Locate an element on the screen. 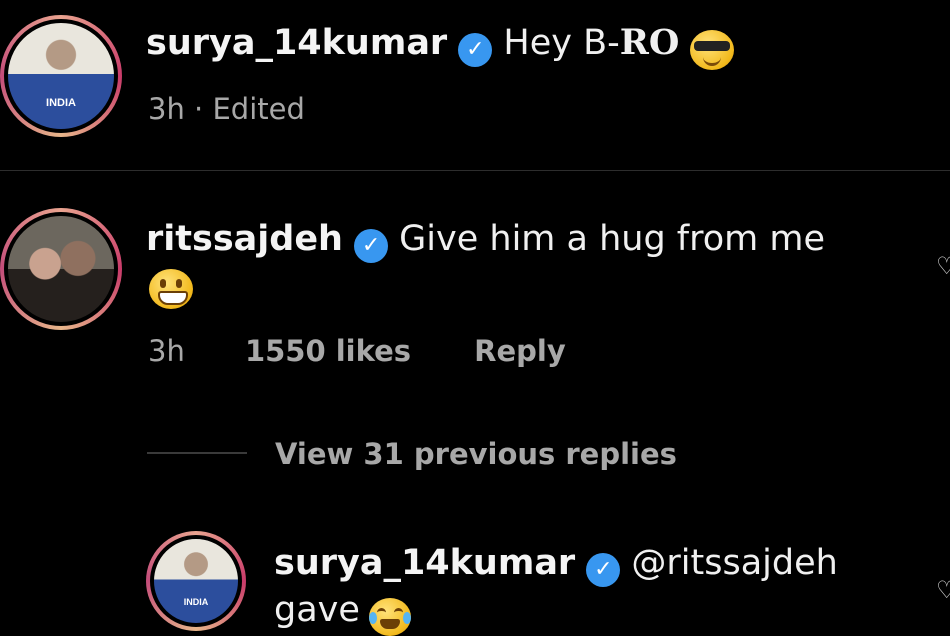 The height and width of the screenshot is (636, 950). comment-time: 3h is located at coordinates (166, 351).